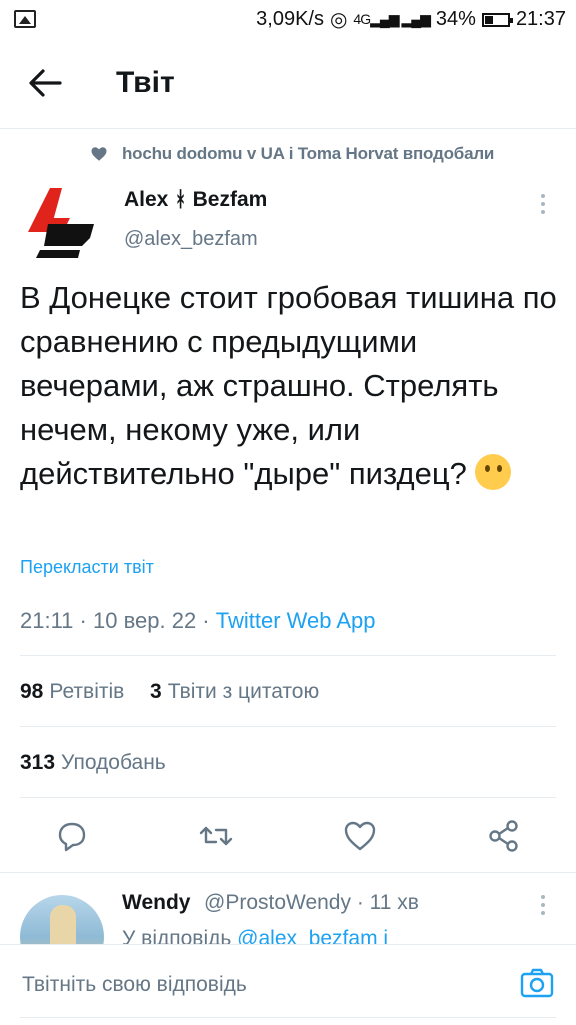 Image resolution: width=576 pixels, height=1025 pixels. I want to click on reply-composer: Твітніть свою відповідь, so click(288, 984).